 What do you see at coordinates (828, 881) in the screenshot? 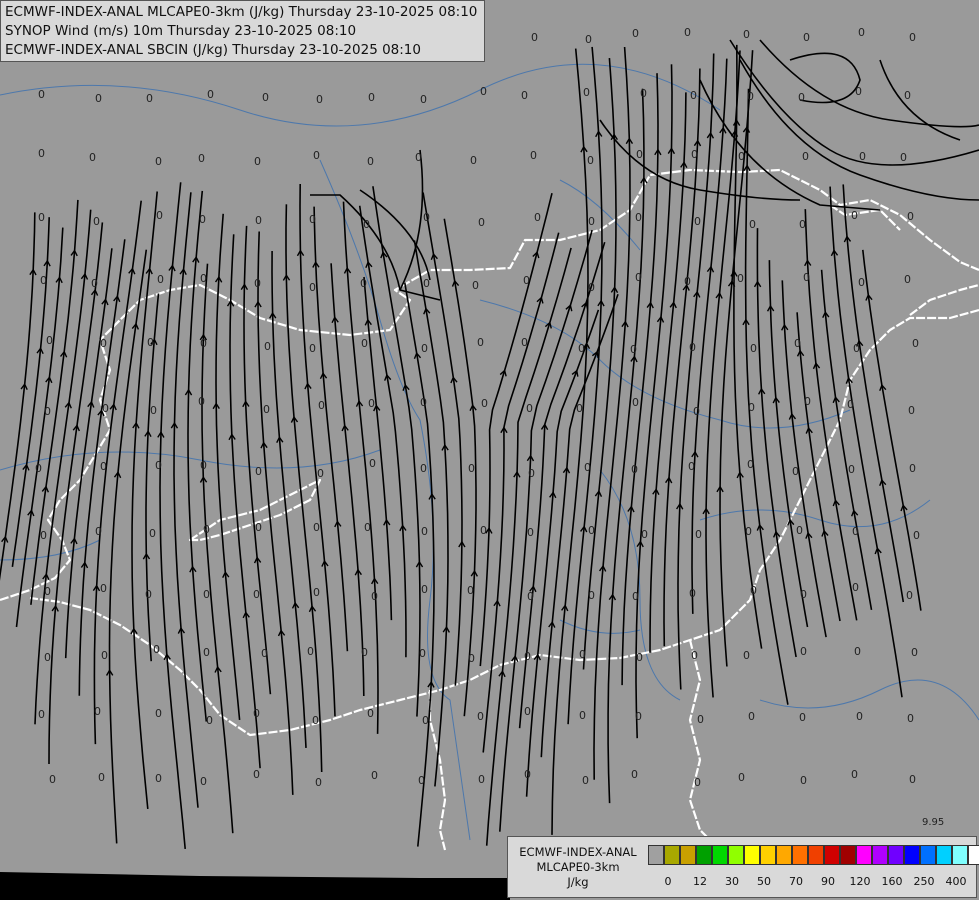
I see `legend-tick-label: 90` at bounding box center [828, 881].